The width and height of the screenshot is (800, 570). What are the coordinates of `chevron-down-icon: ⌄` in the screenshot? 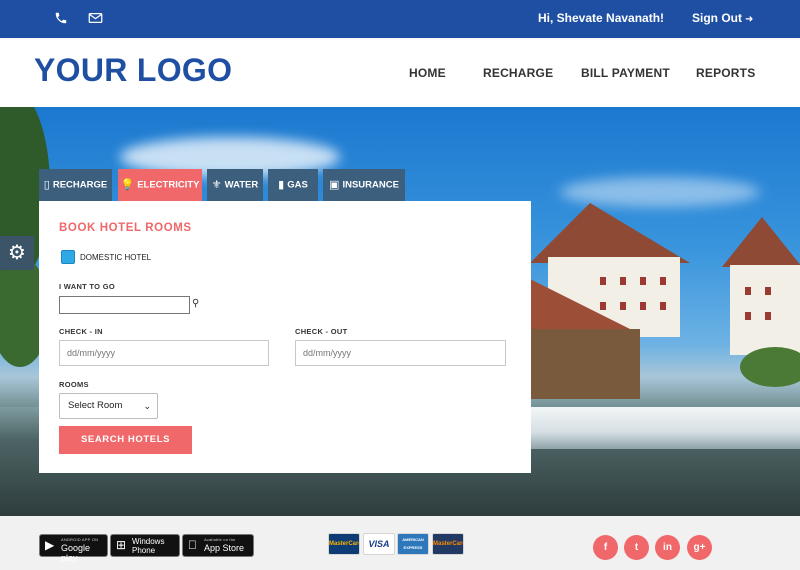 It's located at (147, 406).